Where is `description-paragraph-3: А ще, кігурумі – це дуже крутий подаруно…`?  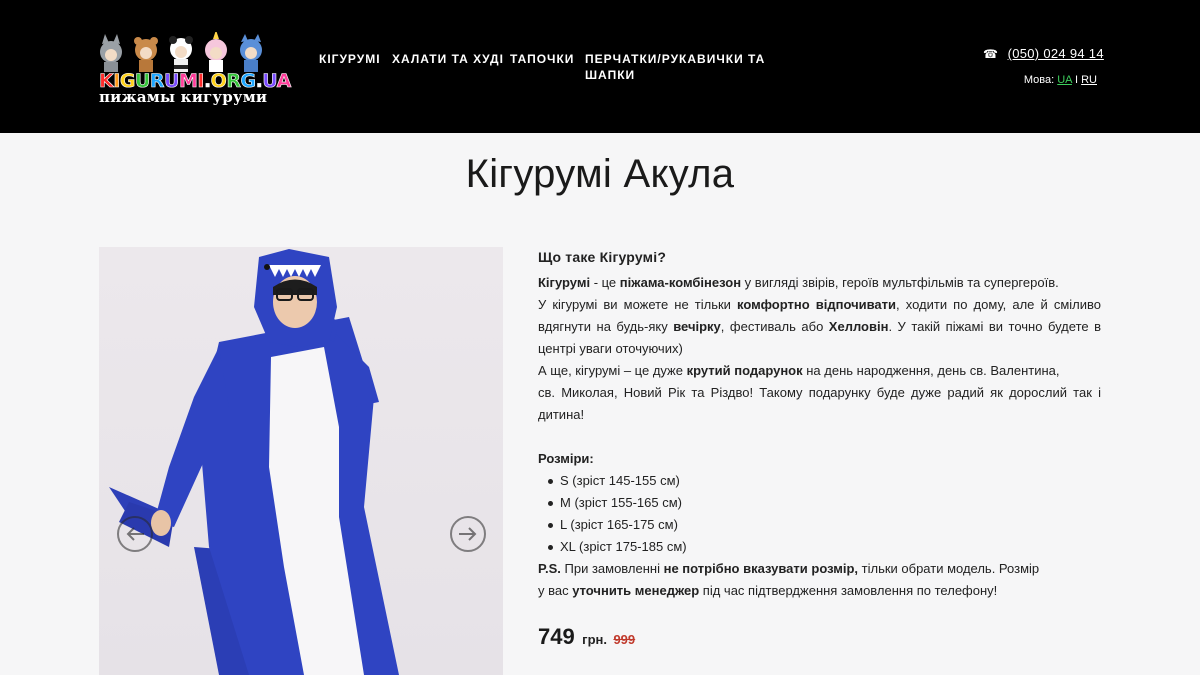 description-paragraph-3: А ще, кігурумі – це дуже крутий подаруно… is located at coordinates (799, 370).